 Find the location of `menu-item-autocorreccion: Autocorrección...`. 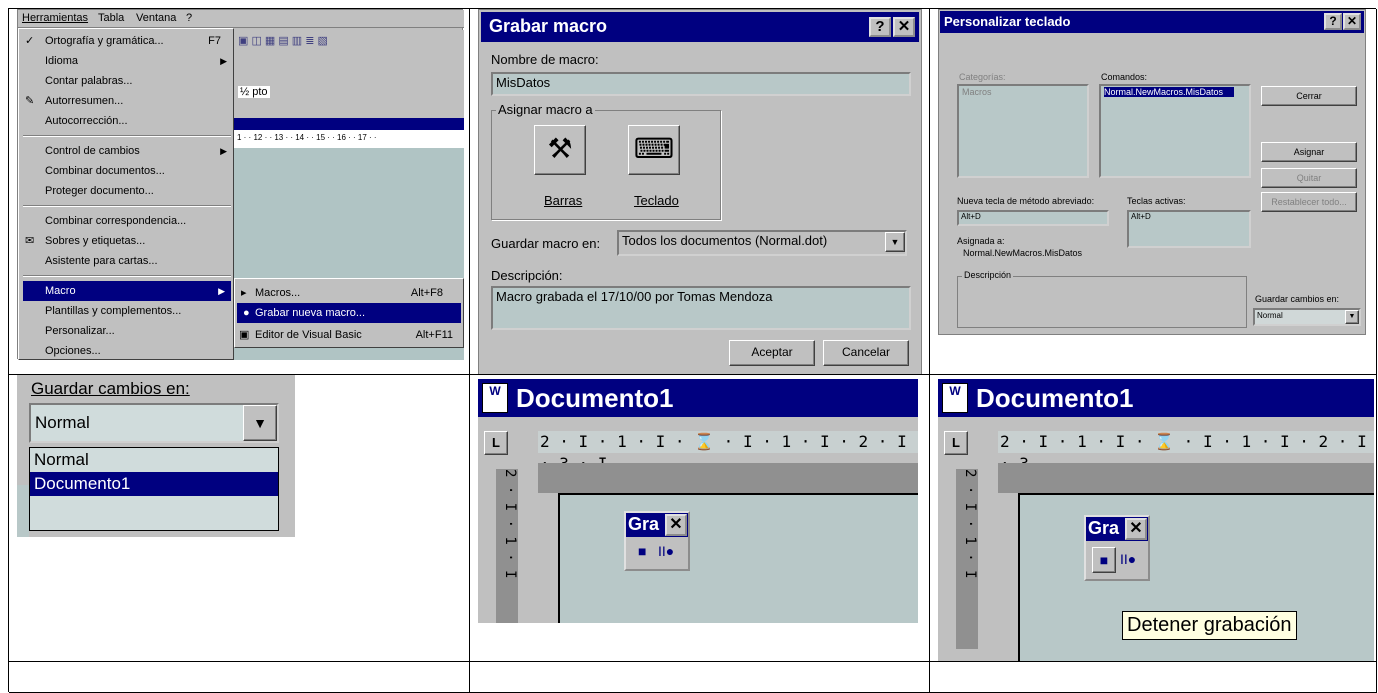

menu-item-autocorreccion: Autocorrección... is located at coordinates (127, 121).